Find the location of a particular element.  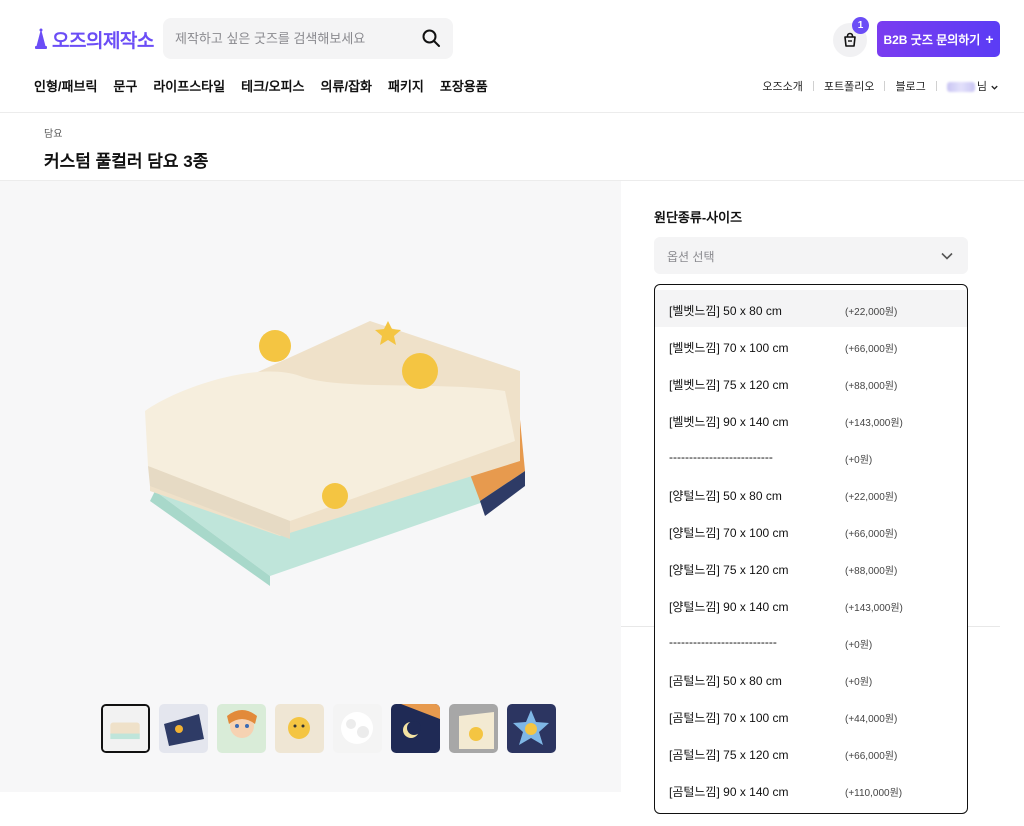

product-main-image is located at coordinates (335, 453).